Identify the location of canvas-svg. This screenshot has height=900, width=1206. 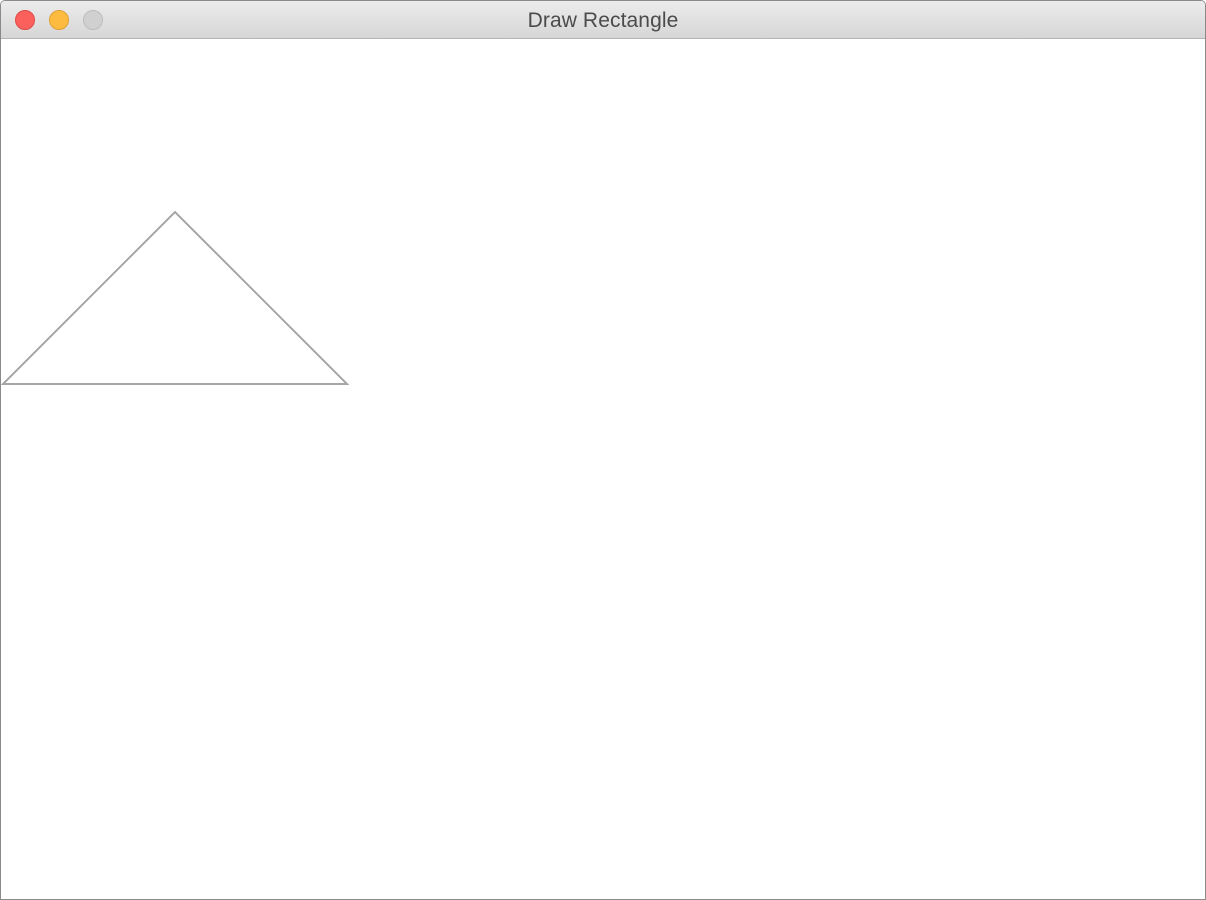
(175, 297).